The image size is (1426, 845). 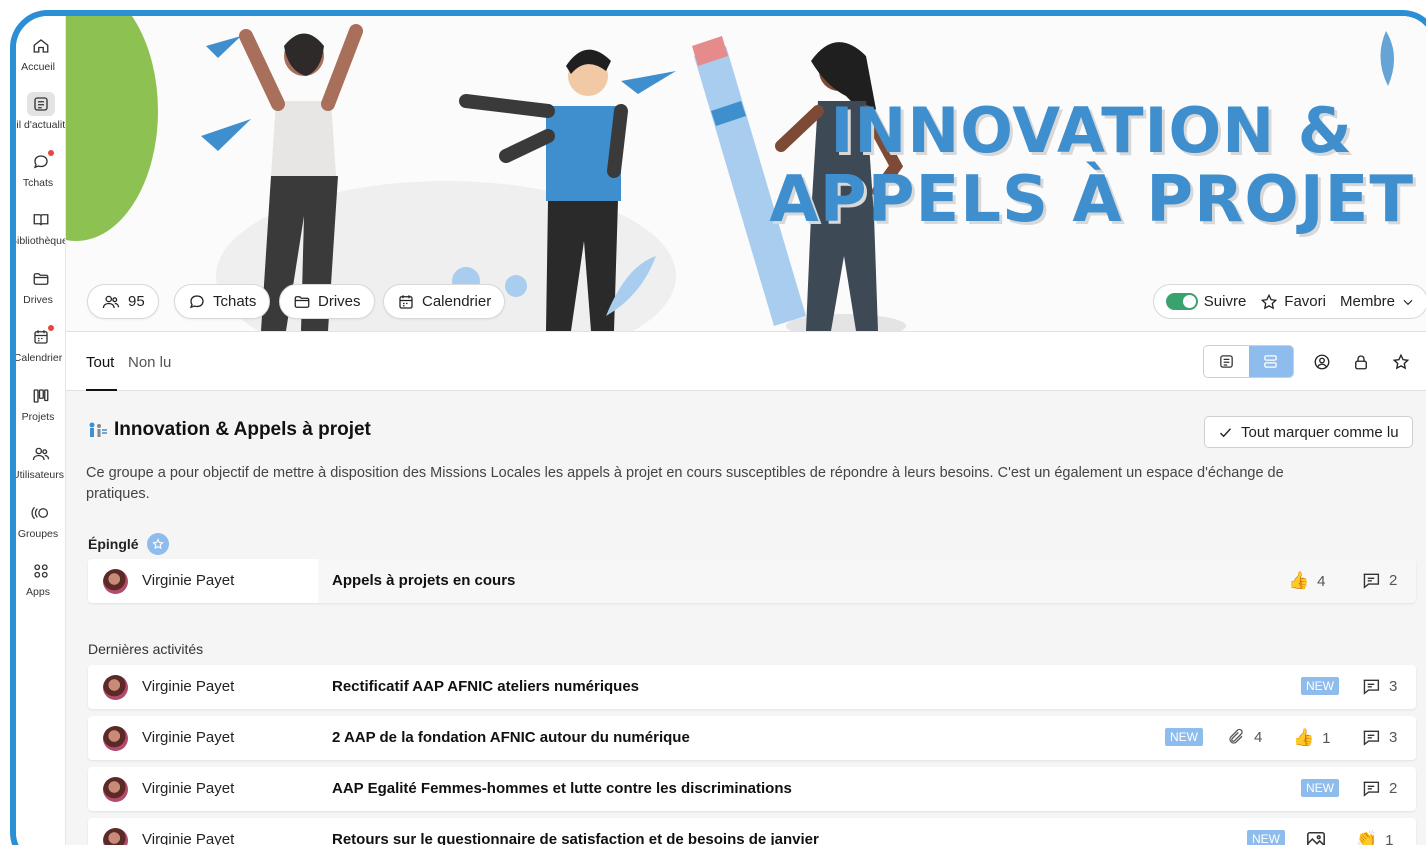 I want to click on group-actions: Suivre Favori Membre, so click(x=1289, y=301).